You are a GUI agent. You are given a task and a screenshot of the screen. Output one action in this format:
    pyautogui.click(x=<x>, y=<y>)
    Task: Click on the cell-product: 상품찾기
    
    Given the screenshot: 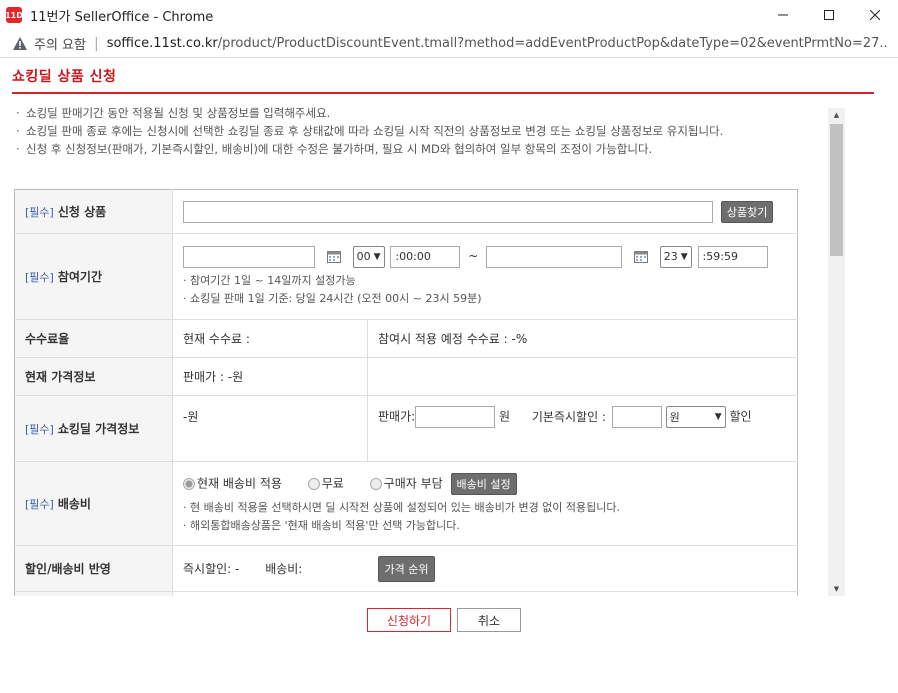 What is the action you would take?
    pyautogui.click(x=485, y=211)
    